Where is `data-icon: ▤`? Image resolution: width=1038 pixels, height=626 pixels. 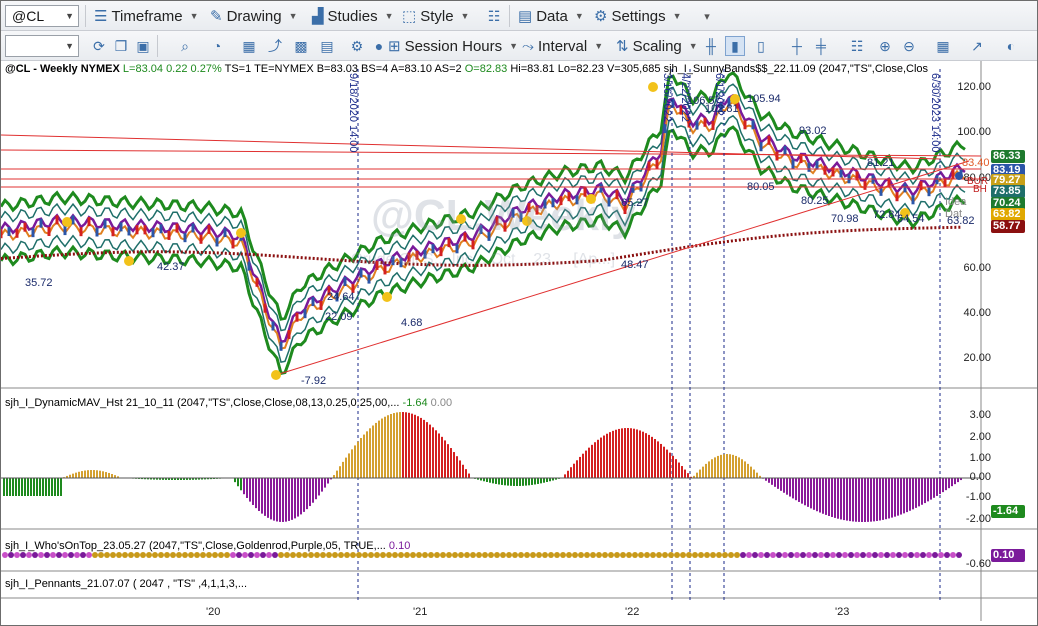
data-icon: ▤ is located at coordinates (525, 16).